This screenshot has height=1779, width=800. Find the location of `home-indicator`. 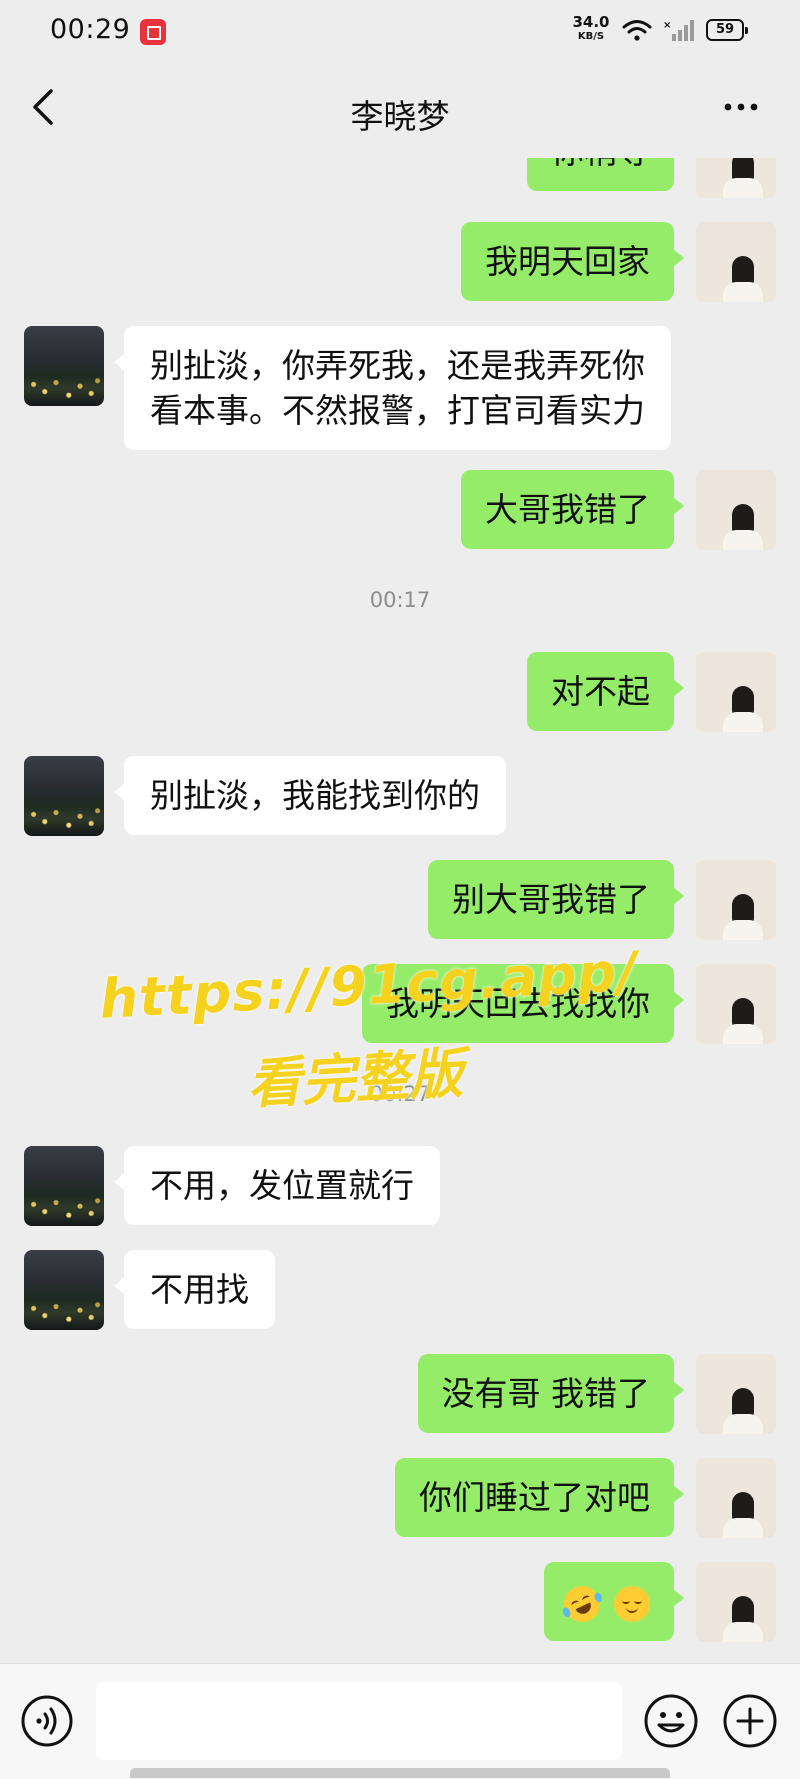

home-indicator is located at coordinates (400, 1773).